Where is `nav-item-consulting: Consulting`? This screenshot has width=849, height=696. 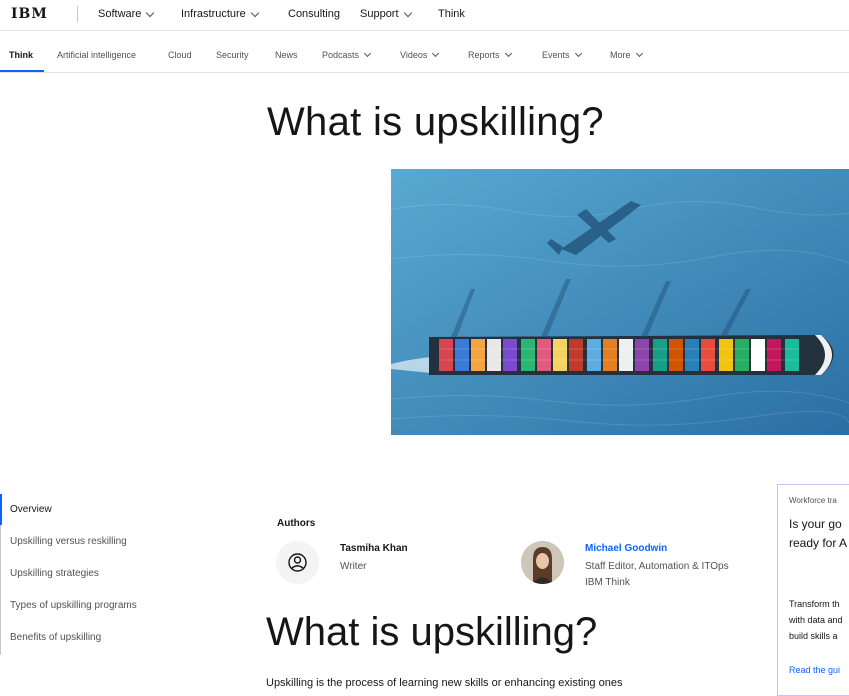
nav-item-consulting: Consulting is located at coordinates (314, 14).